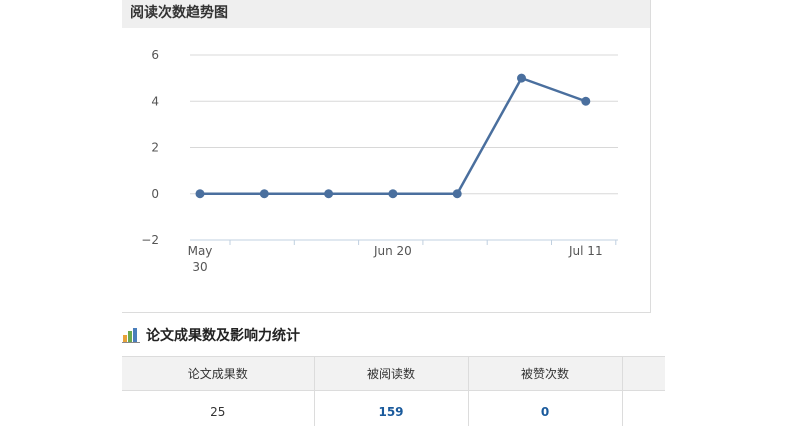 The width and height of the screenshot is (789, 426). Describe the element at coordinates (643, 408) in the screenshot. I see `value-empty` at that location.